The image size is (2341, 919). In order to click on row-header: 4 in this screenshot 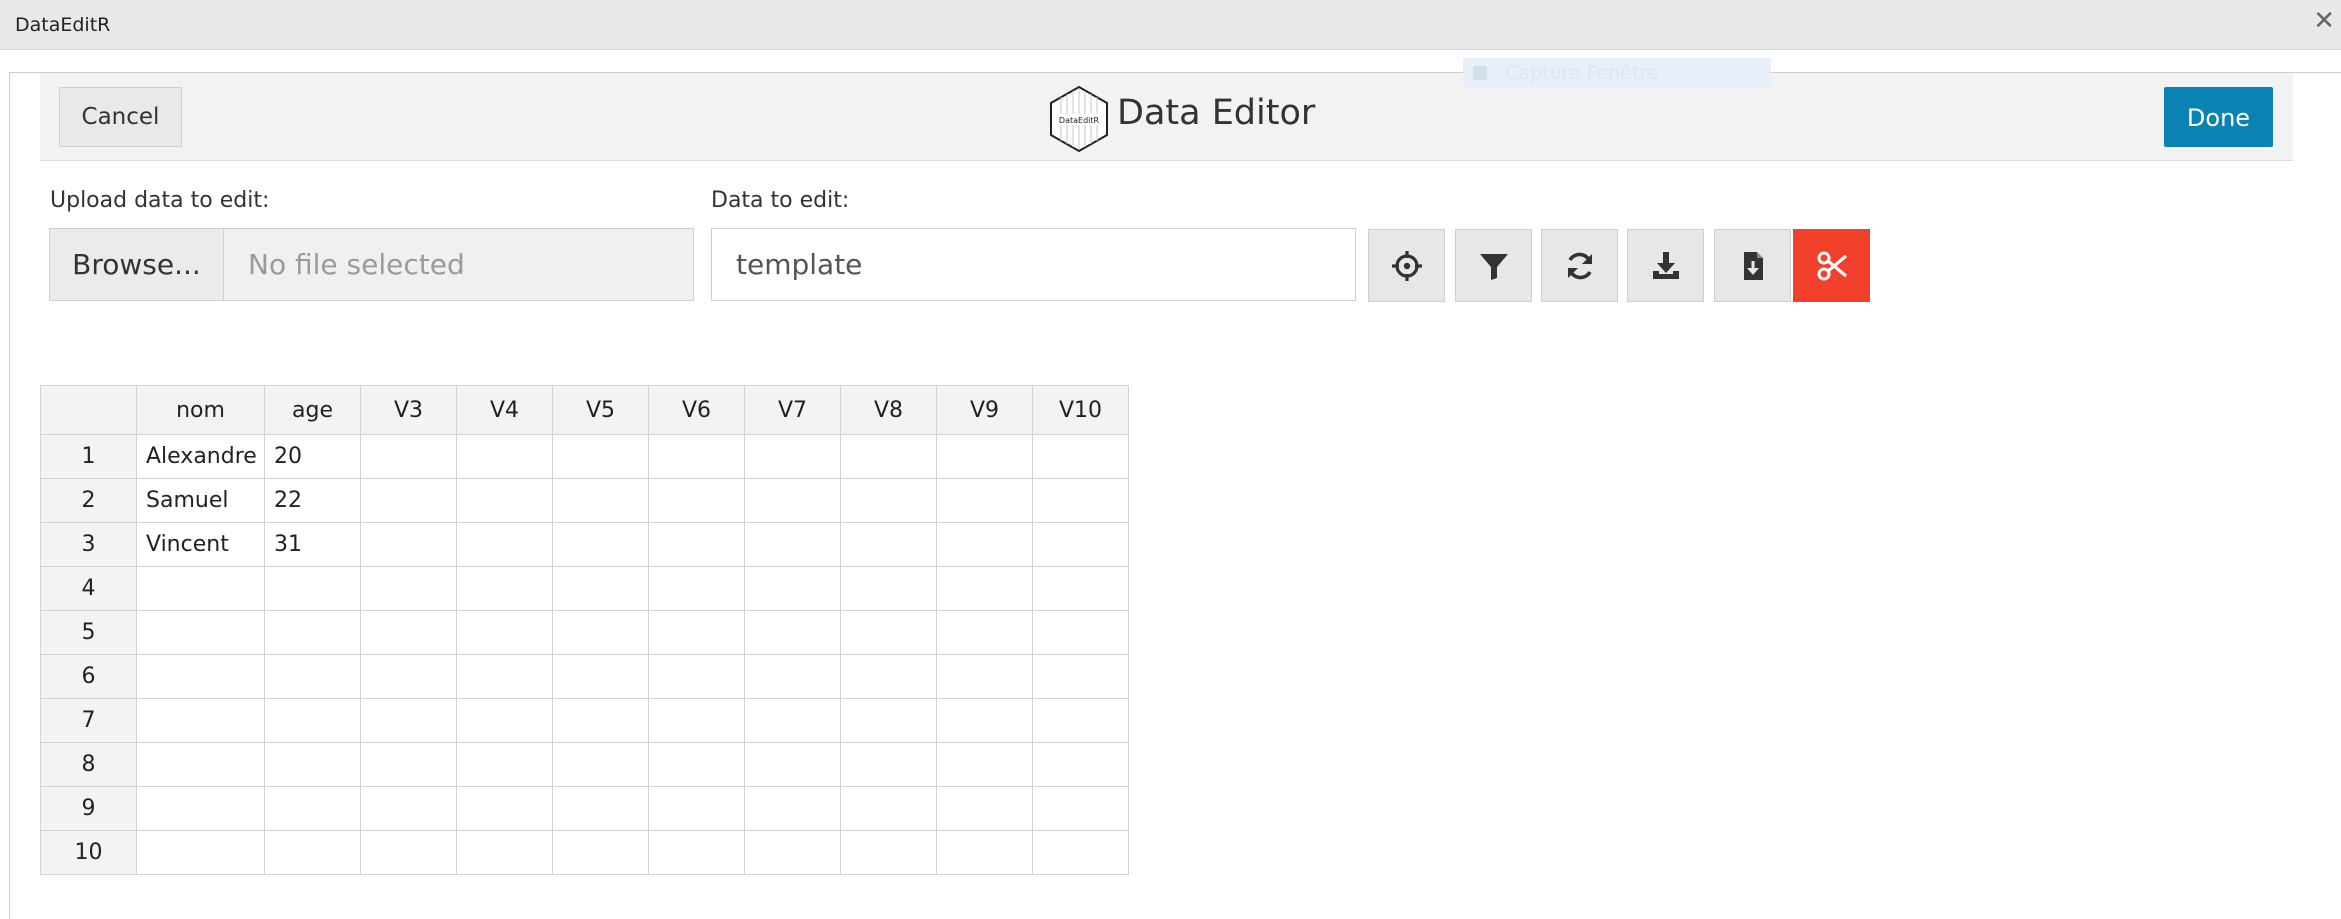, I will do `click(88, 588)`.